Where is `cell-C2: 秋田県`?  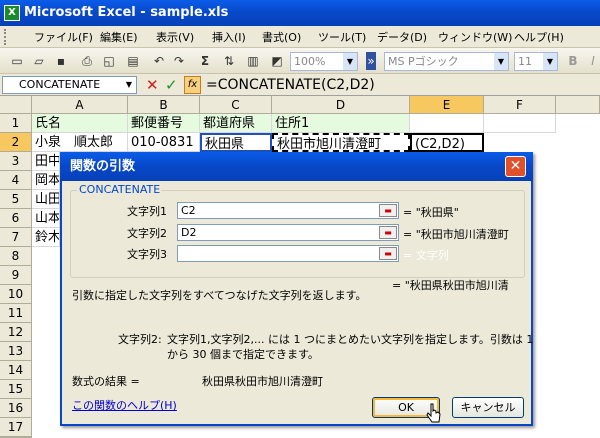
cell-C2: 秋田県 is located at coordinates (236, 142).